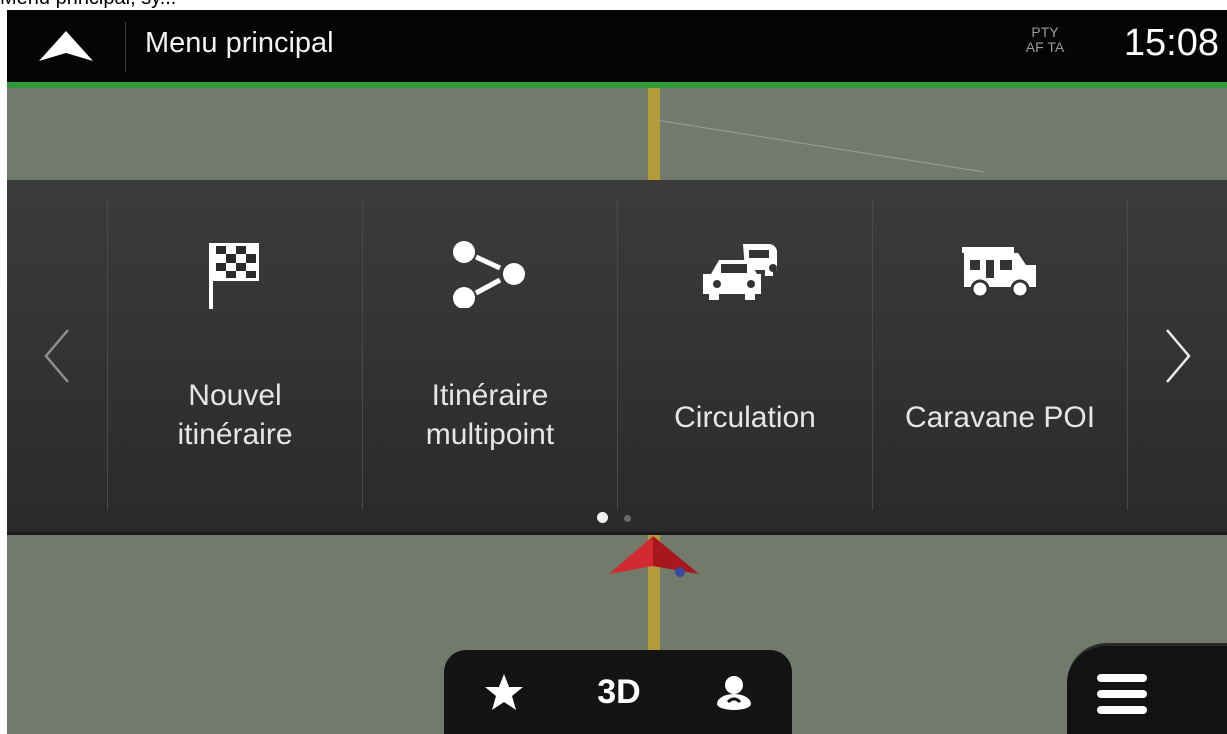 The height and width of the screenshot is (734, 1227). What do you see at coordinates (1171, 43) in the screenshot?
I see `clock: 15:08` at bounding box center [1171, 43].